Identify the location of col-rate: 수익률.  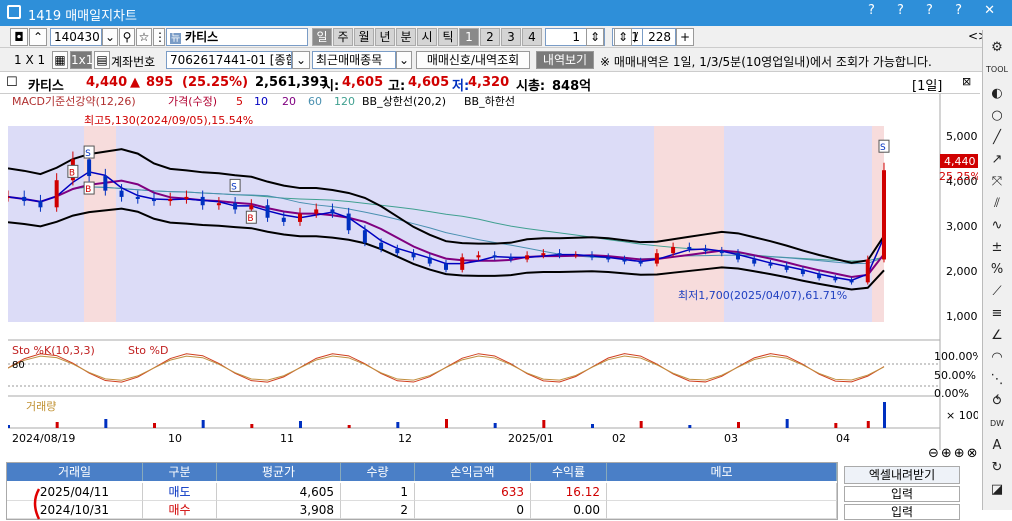
(569, 472).